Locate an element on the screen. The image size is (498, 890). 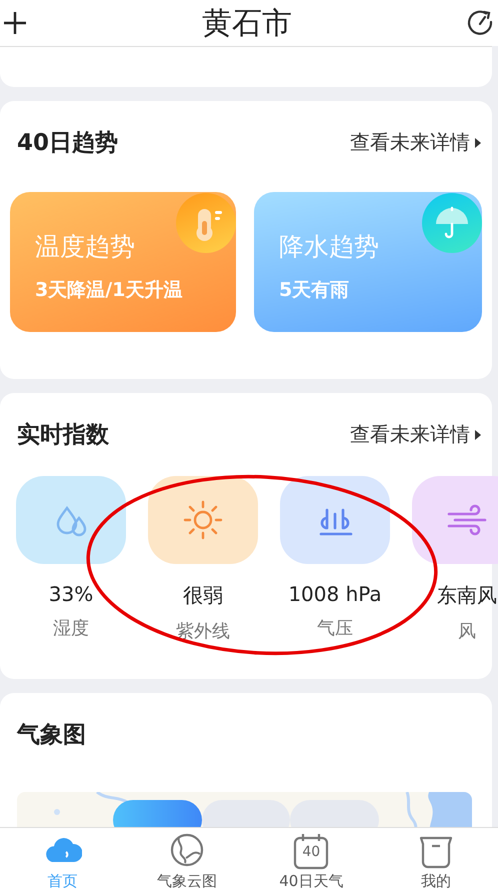
index-label: 湿度 is located at coordinates (71, 628).